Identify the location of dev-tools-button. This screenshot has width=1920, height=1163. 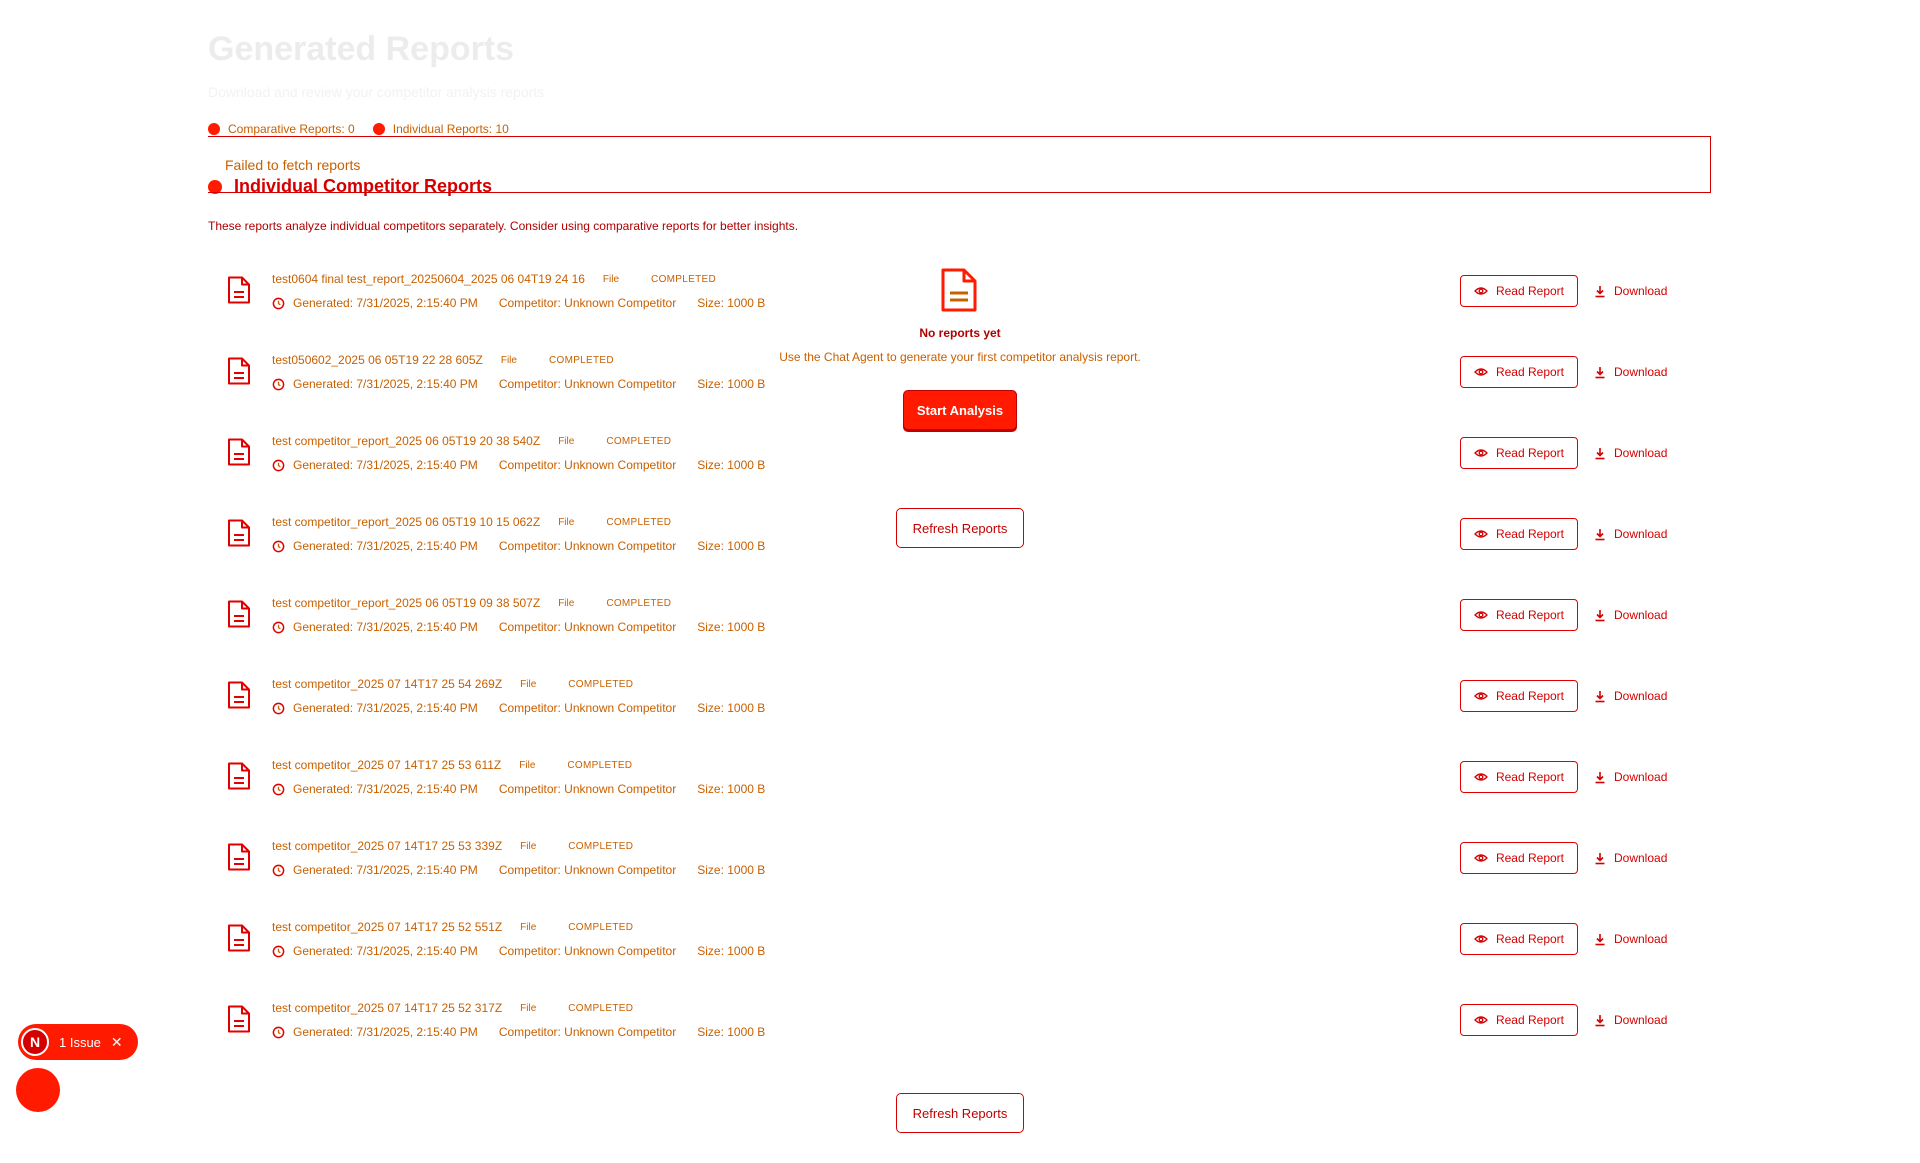
(38, 1090).